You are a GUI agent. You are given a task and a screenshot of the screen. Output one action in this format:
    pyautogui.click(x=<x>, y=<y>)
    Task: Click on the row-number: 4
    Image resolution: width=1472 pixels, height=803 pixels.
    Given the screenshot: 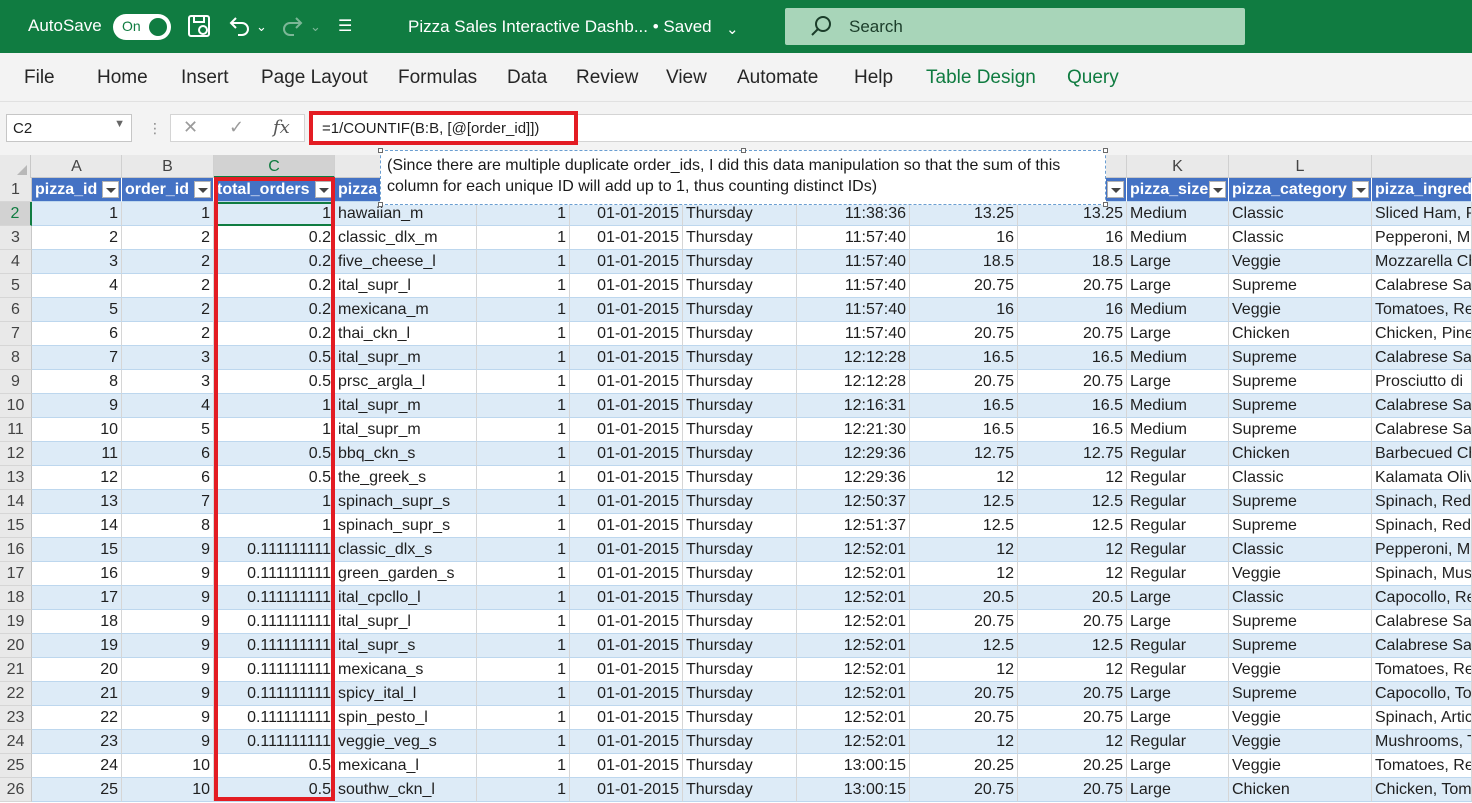 What is the action you would take?
    pyautogui.click(x=16, y=262)
    